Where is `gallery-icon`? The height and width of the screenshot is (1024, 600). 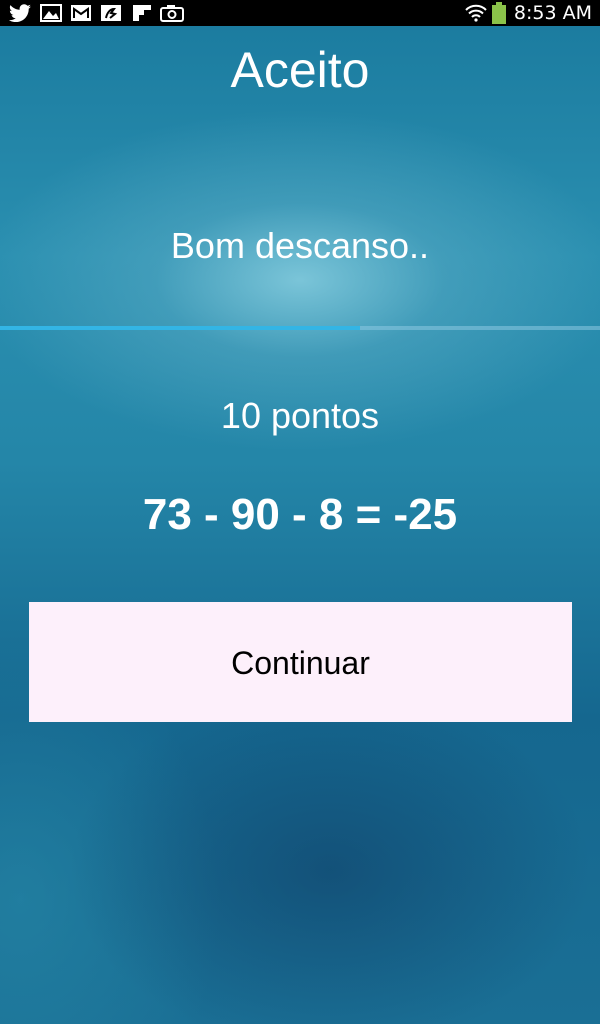
gallery-icon is located at coordinates (51, 13).